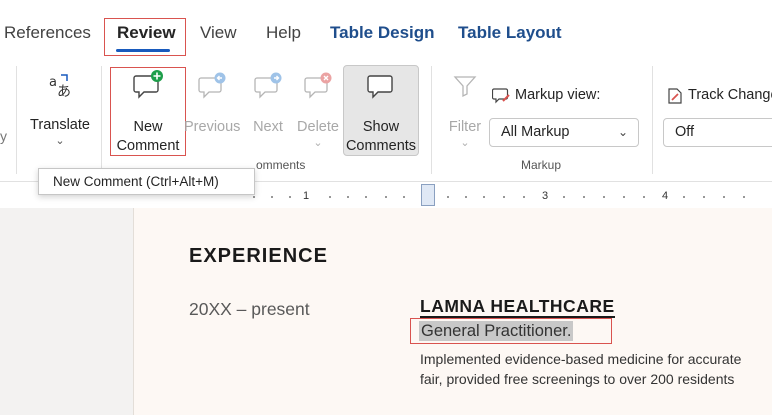 This screenshot has width=772, height=415. What do you see at coordinates (281, 165) in the screenshot?
I see `comments-group-label: omments` at bounding box center [281, 165].